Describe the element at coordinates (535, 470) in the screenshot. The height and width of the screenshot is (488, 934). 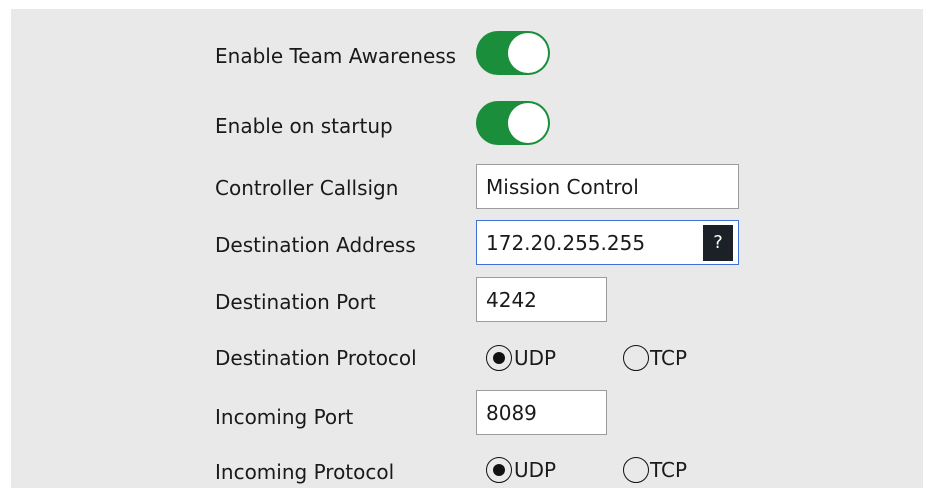
I see `incoming-protocol-udp-label: UDP` at that location.